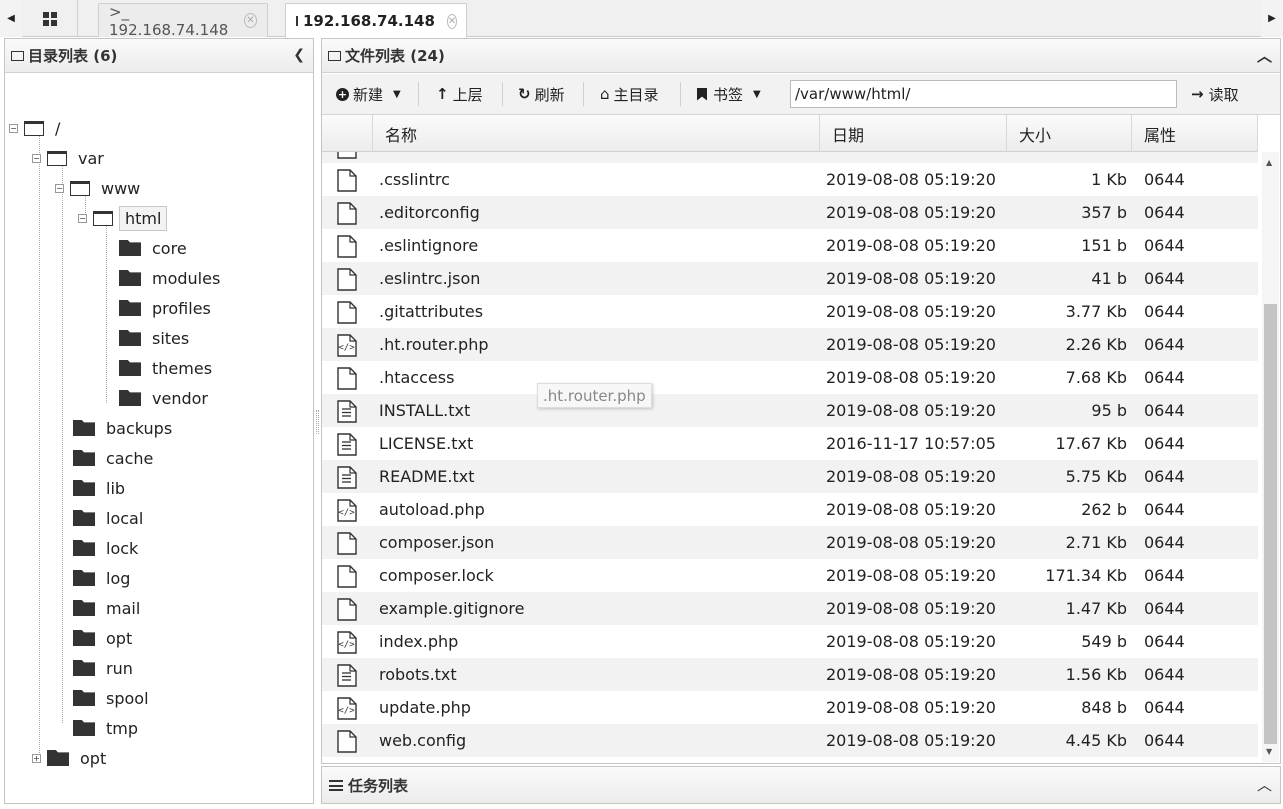 This screenshot has width=1283, height=809. Describe the element at coordinates (167, 308) in the screenshot. I see `tree-node-profiles: profiles` at that location.